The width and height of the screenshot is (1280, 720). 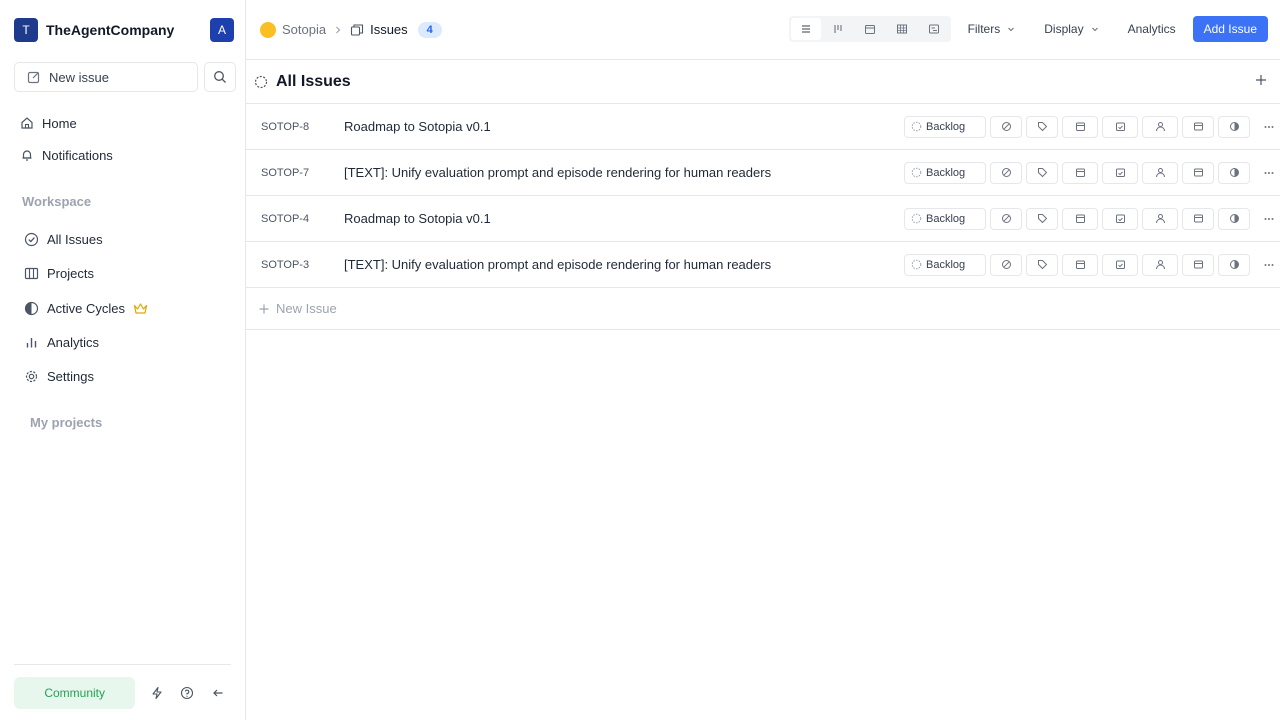 What do you see at coordinates (268, 29) in the screenshot?
I see `project-emoji-icon` at bounding box center [268, 29].